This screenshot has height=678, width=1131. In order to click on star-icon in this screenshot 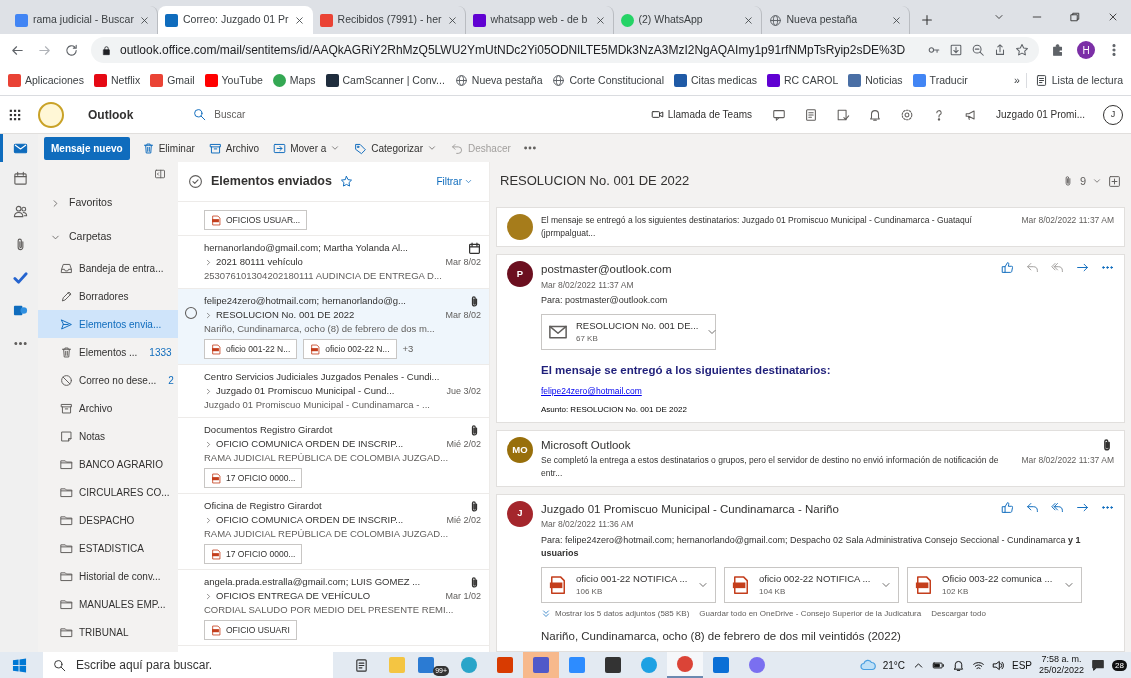, I will do `click(1022, 50)`.